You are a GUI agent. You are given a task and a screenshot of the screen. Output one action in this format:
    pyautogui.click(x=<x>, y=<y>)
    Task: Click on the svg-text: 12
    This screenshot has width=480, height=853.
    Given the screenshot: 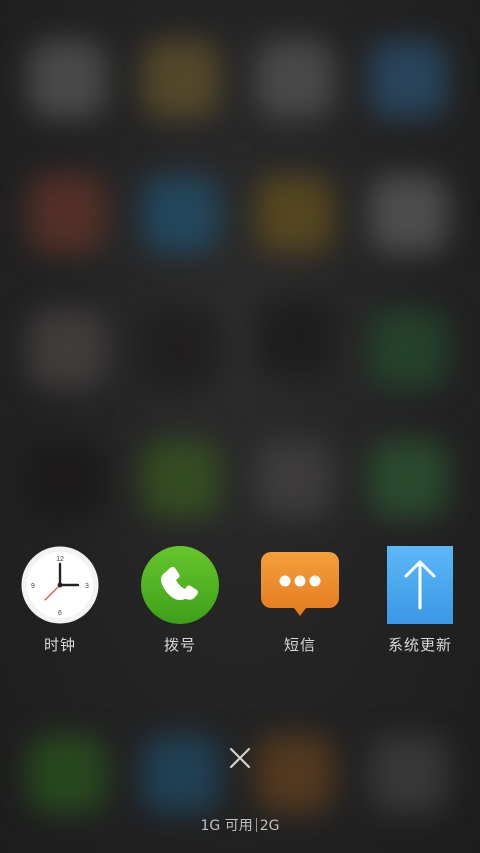 What is the action you would take?
    pyautogui.click(x=60, y=559)
    